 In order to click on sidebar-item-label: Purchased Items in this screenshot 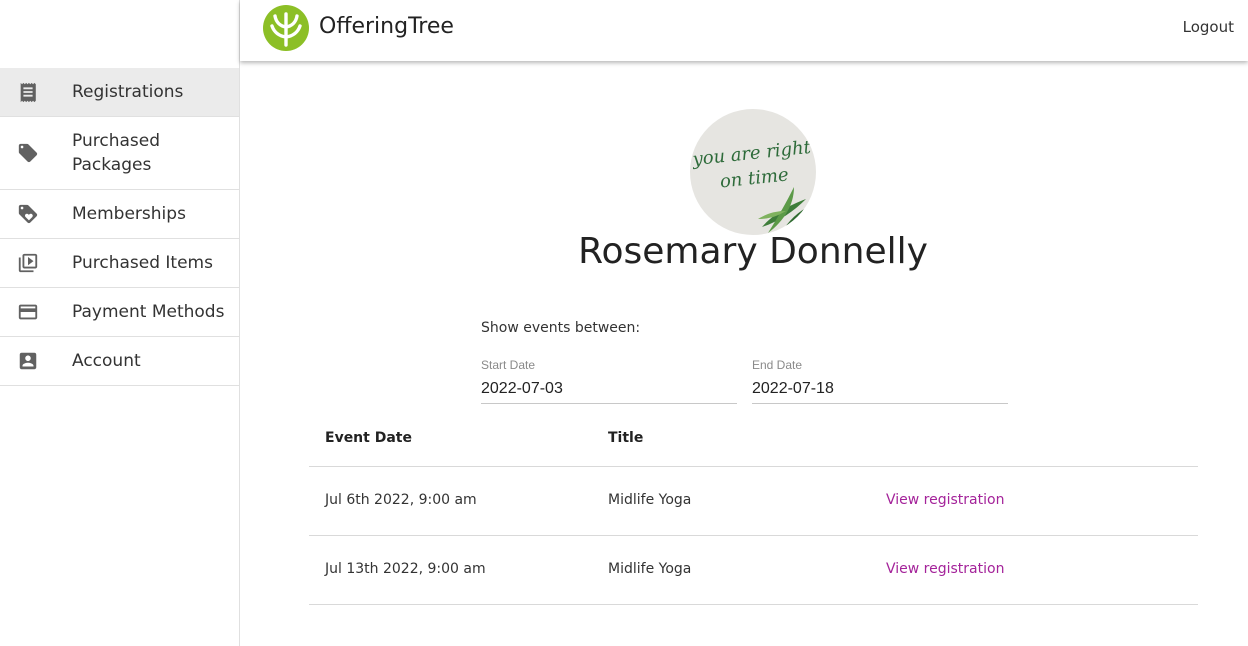, I will do `click(142, 263)`.